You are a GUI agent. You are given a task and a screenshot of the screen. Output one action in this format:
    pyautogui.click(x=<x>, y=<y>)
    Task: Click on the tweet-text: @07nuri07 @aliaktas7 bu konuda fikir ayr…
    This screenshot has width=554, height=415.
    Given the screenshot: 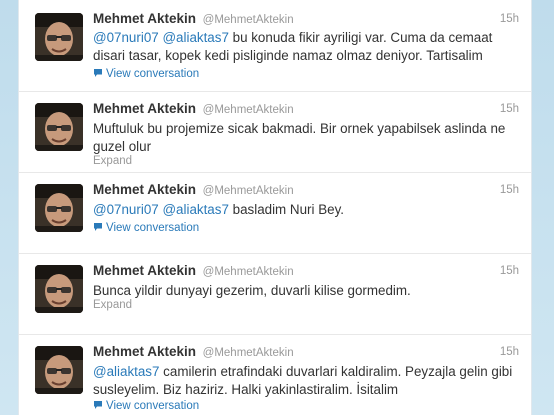 What is the action you would take?
    pyautogui.click(x=306, y=47)
    